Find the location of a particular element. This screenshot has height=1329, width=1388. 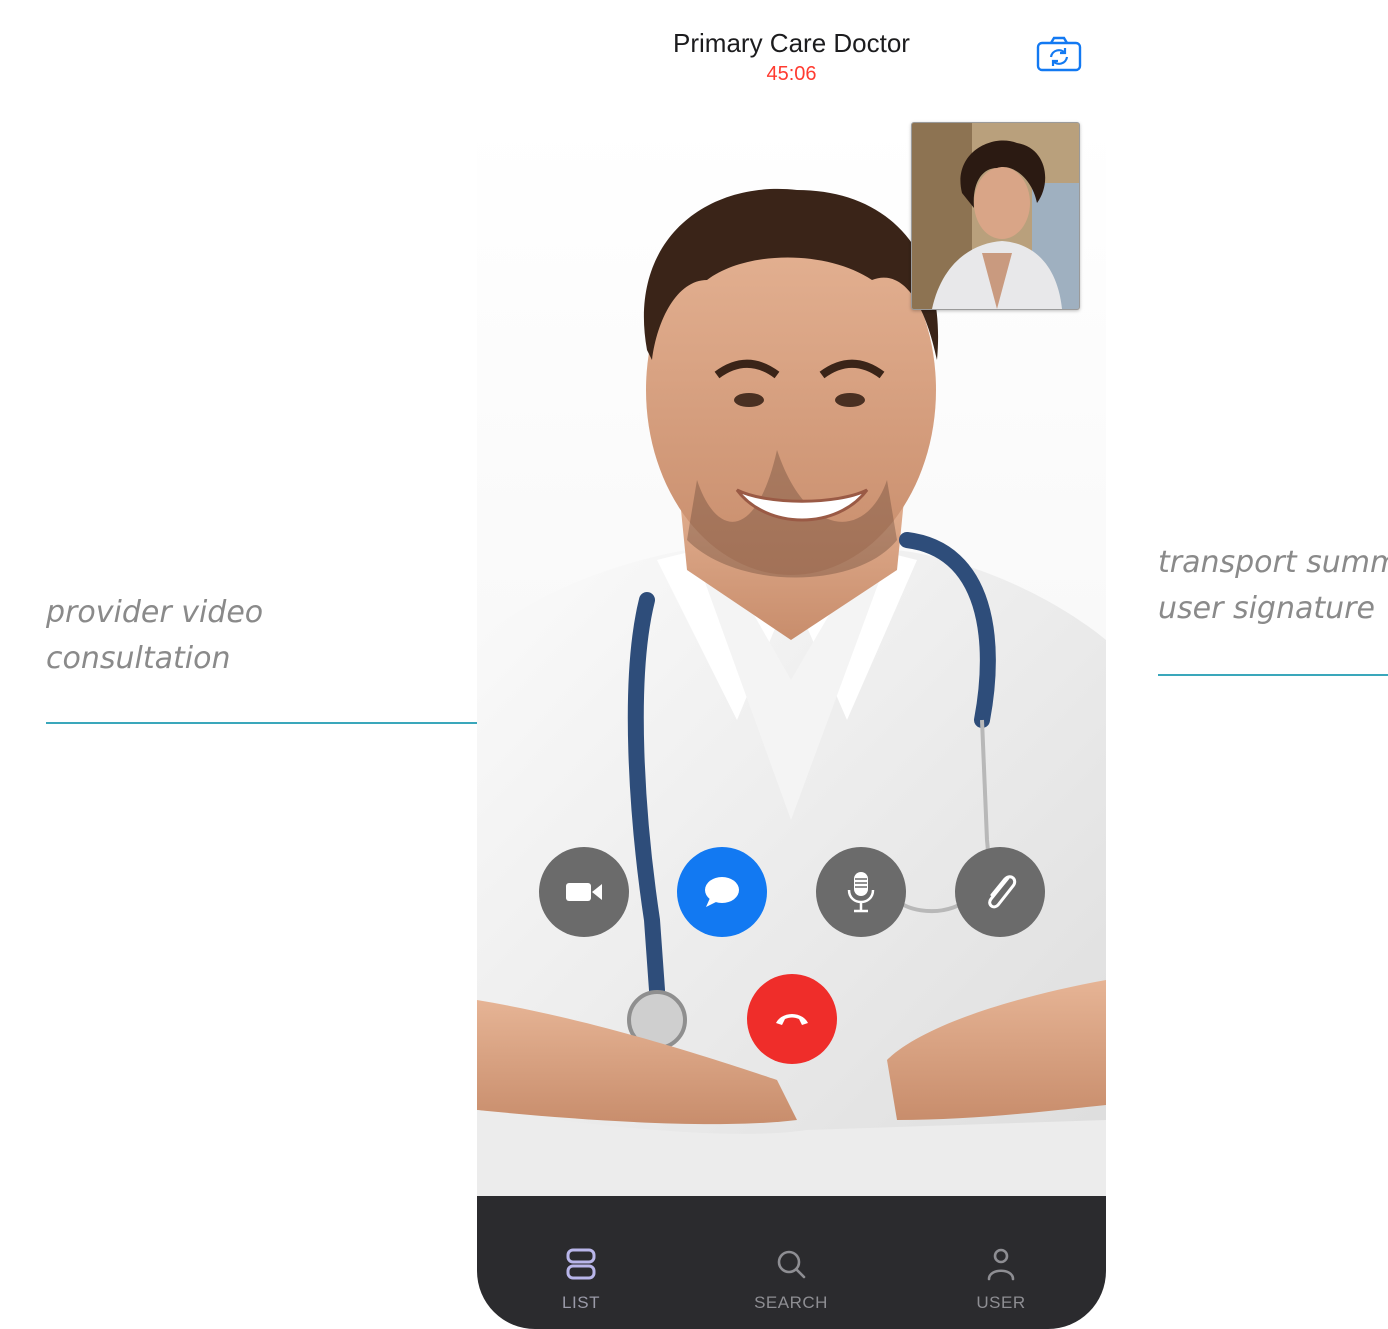

list-icon is located at coordinates (581, 1264).